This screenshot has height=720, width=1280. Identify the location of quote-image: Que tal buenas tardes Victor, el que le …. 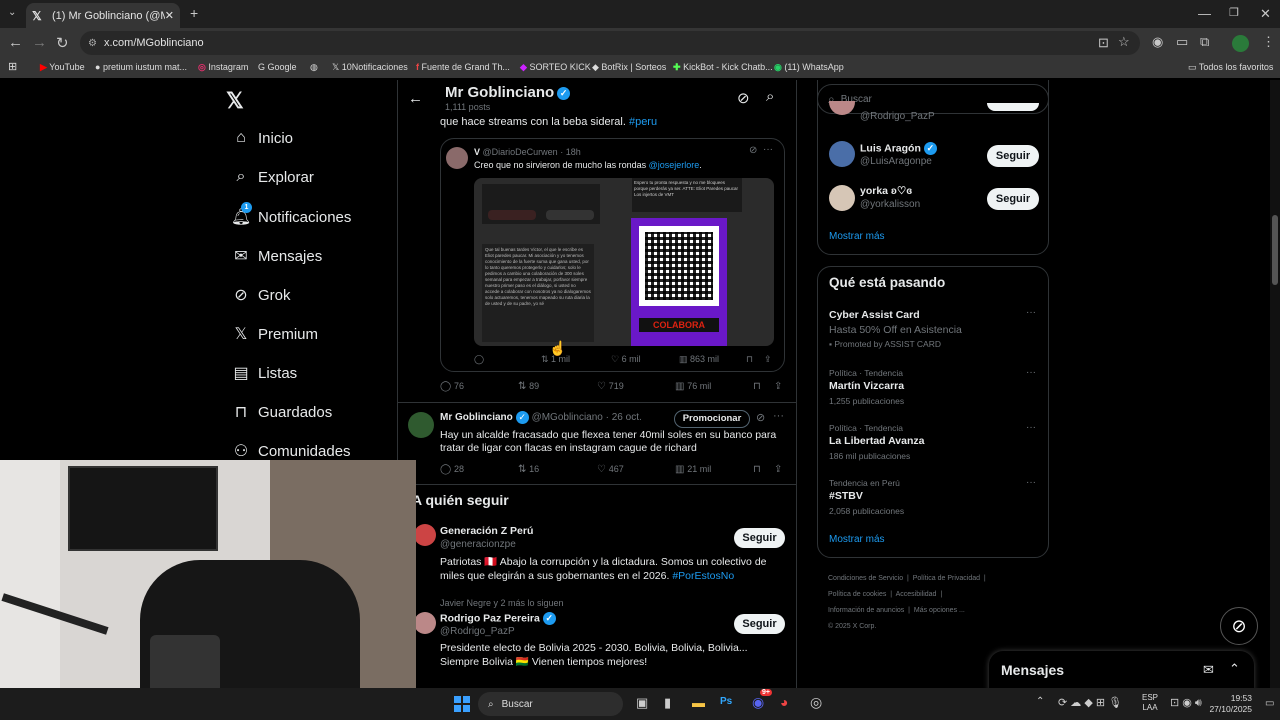
(624, 262).